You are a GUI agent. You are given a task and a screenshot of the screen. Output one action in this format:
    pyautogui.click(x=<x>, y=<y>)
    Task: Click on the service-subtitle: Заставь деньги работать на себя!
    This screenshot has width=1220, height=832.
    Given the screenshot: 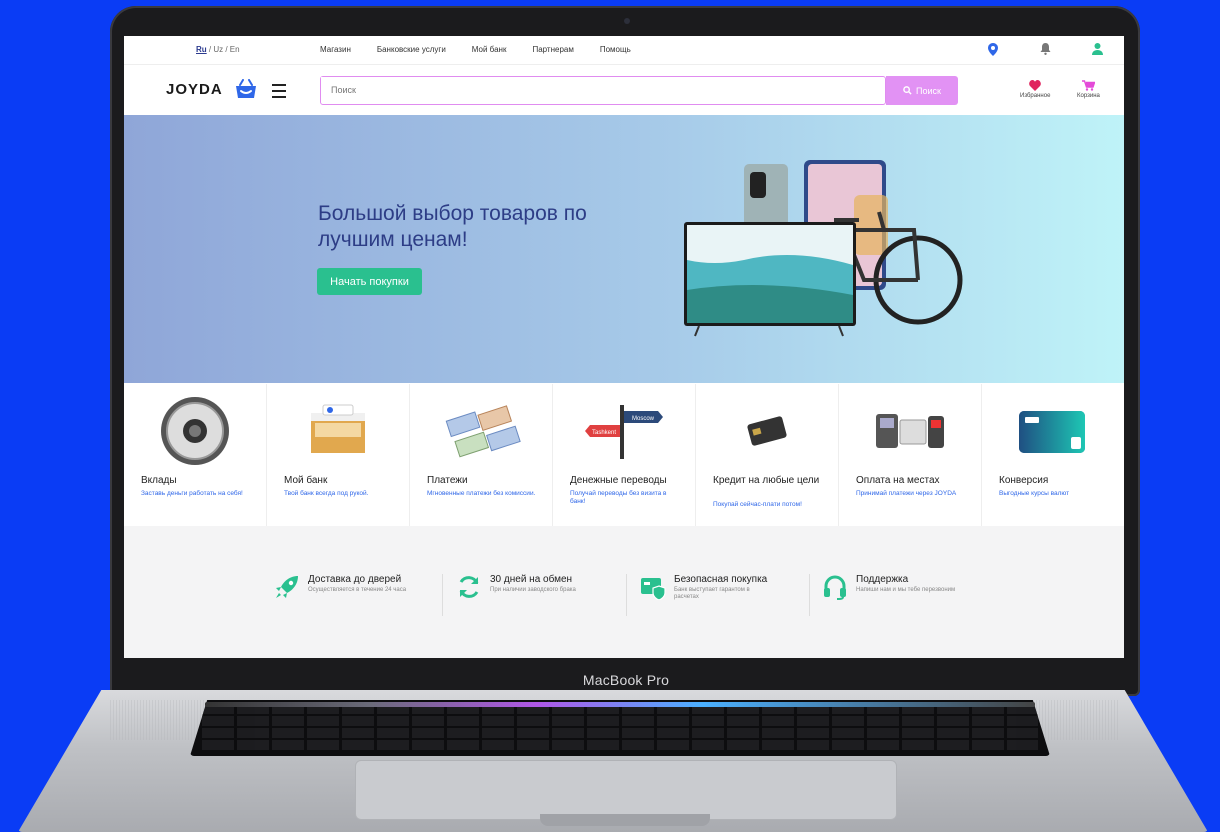 What is the action you would take?
    pyautogui.click(x=192, y=493)
    